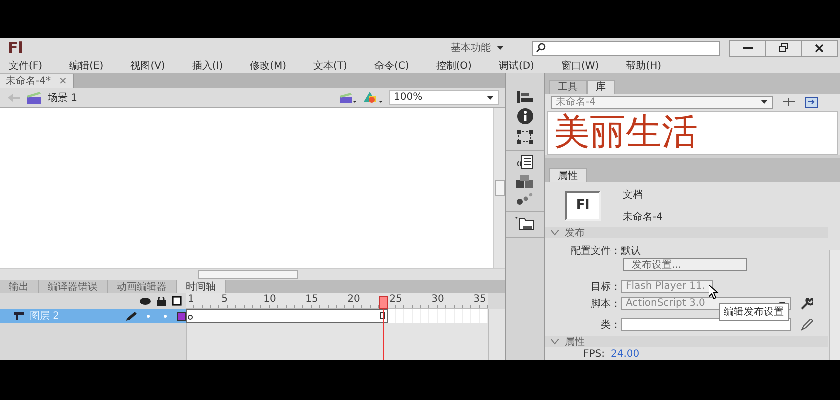 Image resolution: width=840 pixels, height=400 pixels. I want to click on minimize-button, so click(747, 48).